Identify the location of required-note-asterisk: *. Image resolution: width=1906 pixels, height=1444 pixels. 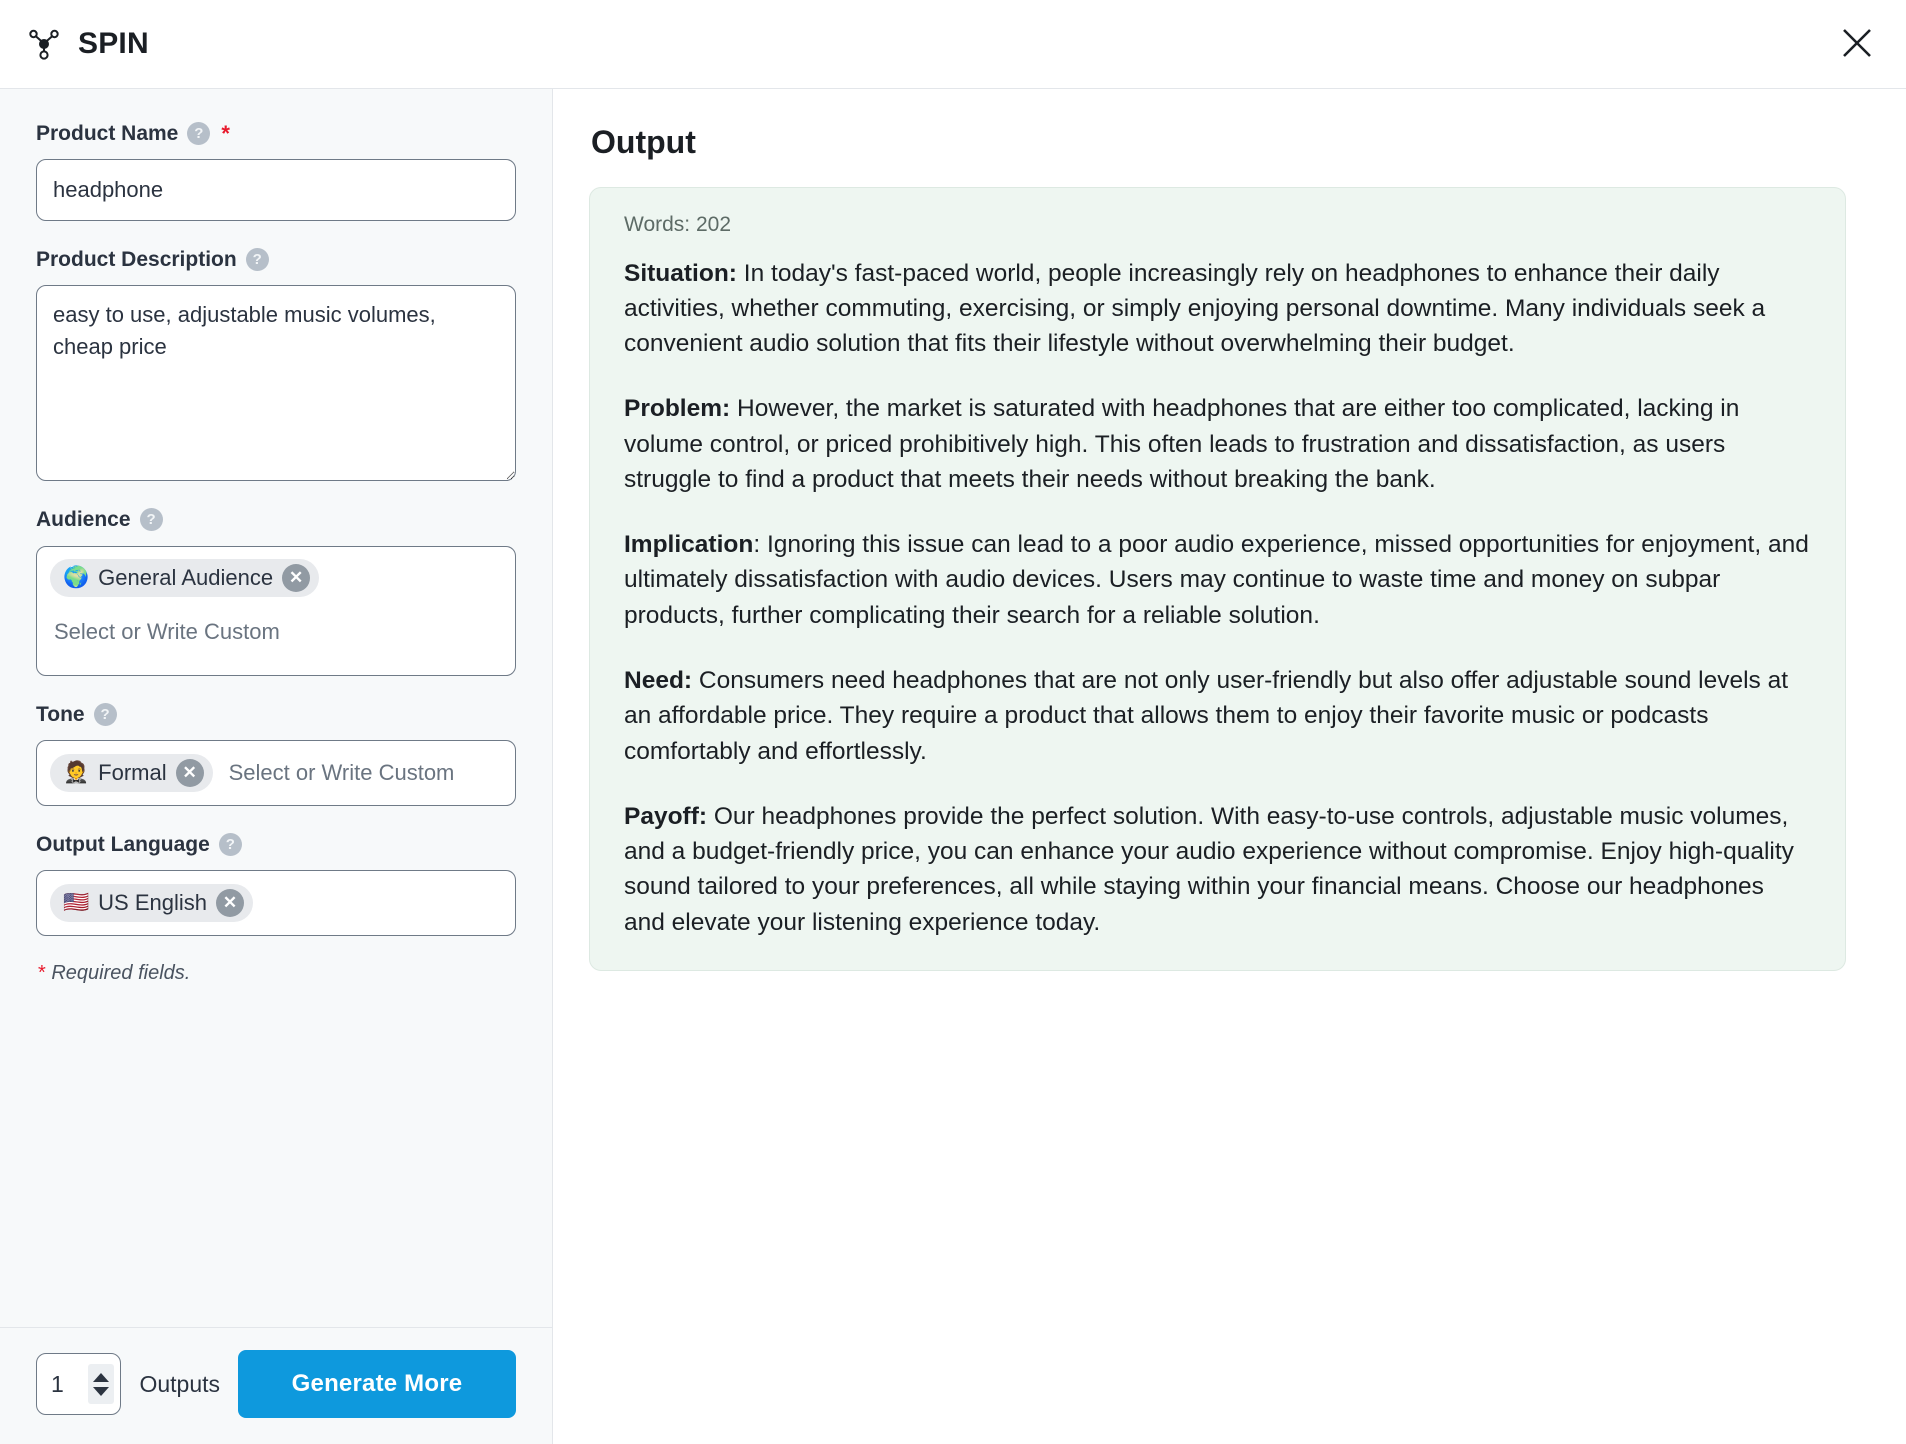
(42, 972).